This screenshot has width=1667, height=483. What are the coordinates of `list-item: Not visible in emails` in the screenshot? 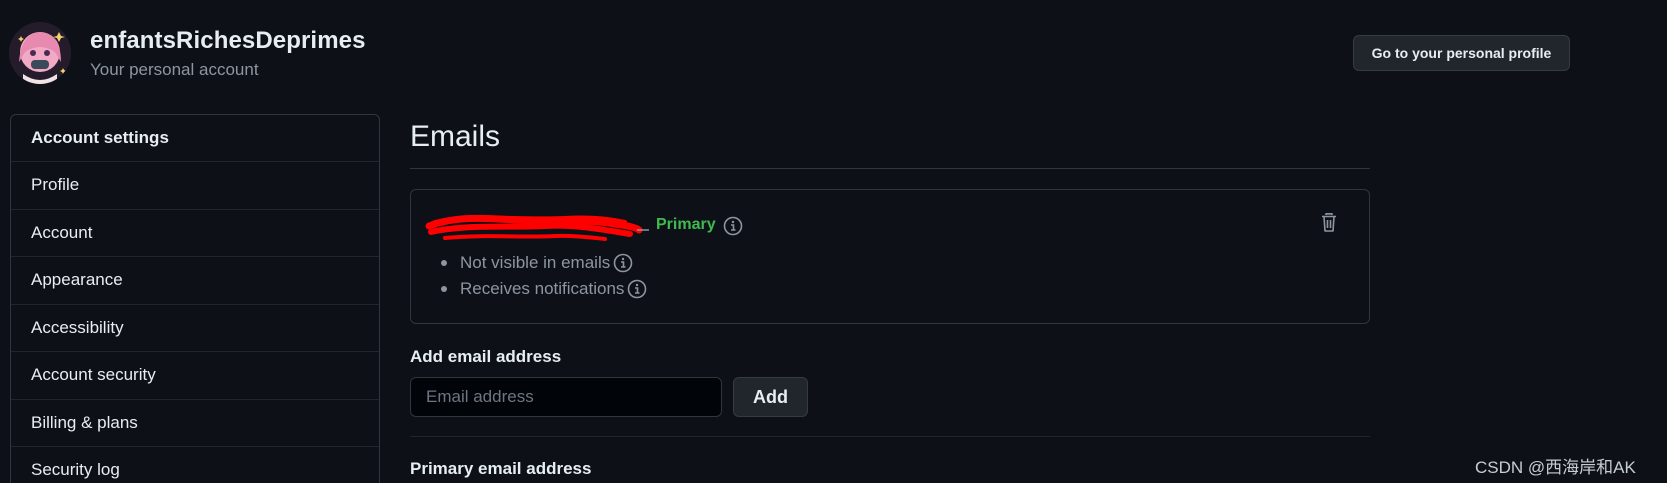 It's located at (544, 263).